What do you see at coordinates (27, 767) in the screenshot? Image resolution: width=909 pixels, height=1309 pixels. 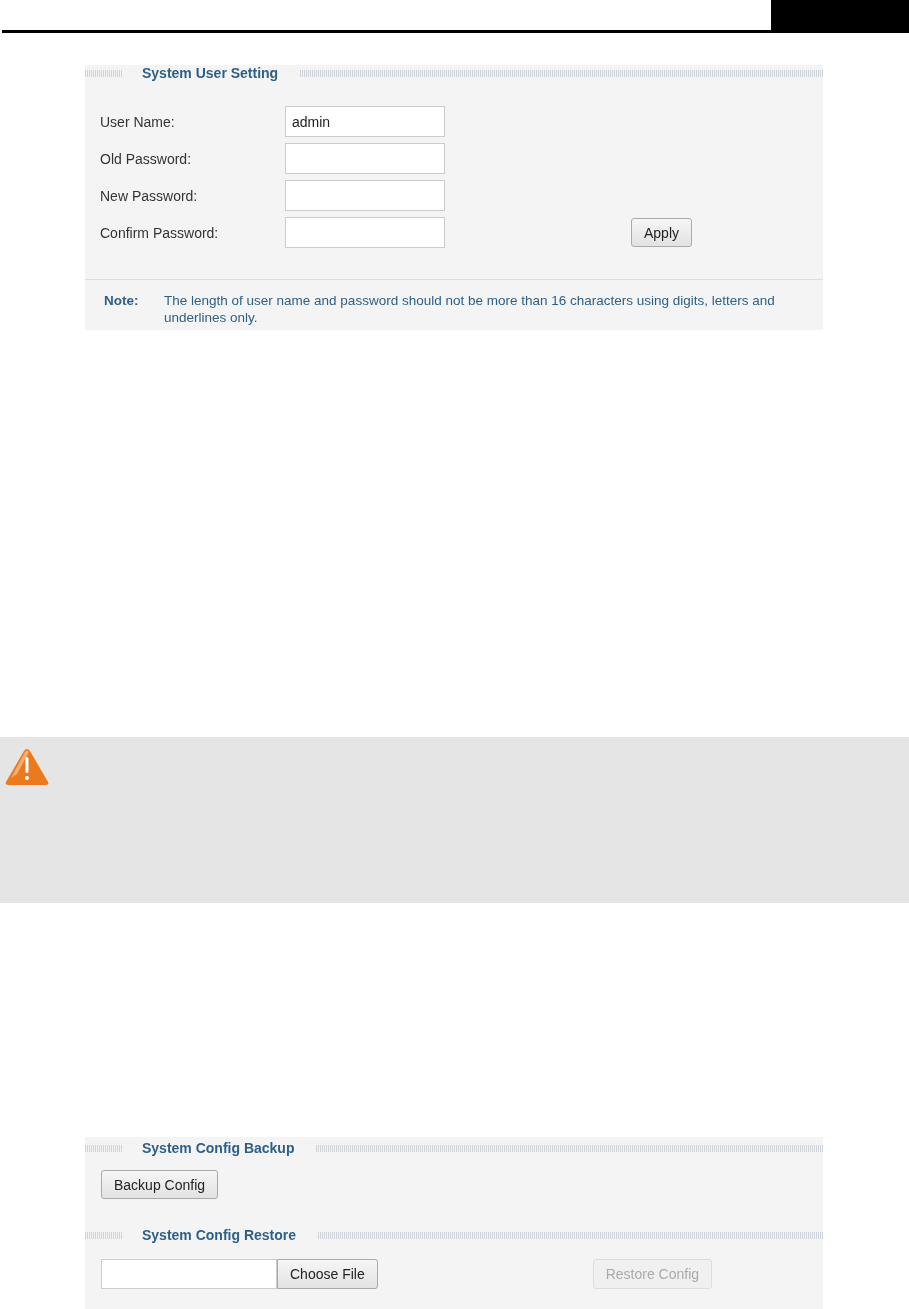 I see `warning-icon` at bounding box center [27, 767].